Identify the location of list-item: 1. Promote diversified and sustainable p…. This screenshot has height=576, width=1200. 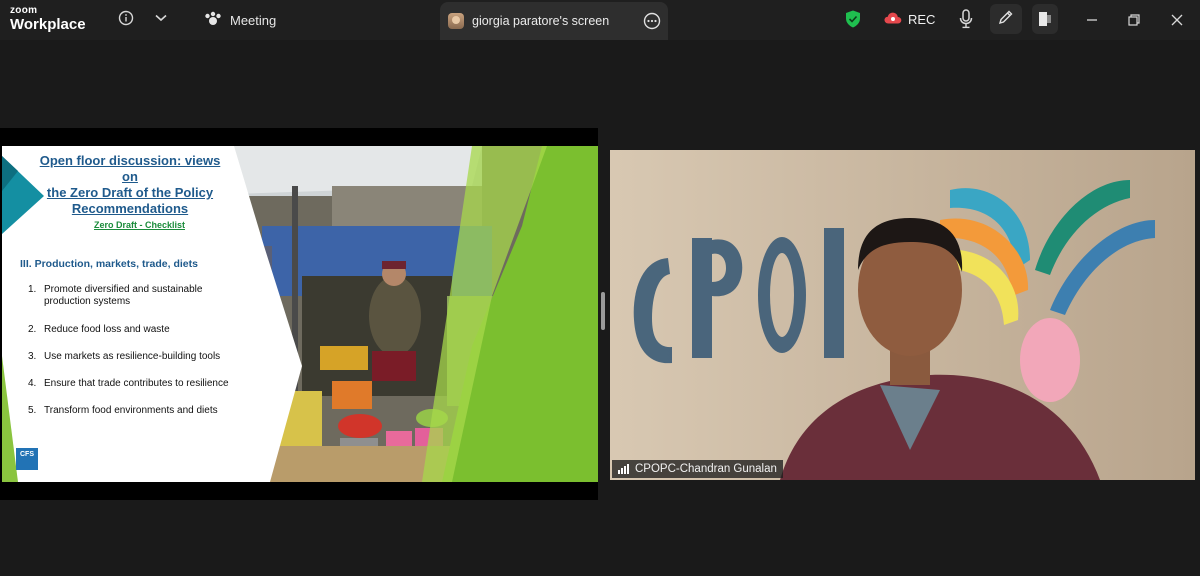
(131, 296).